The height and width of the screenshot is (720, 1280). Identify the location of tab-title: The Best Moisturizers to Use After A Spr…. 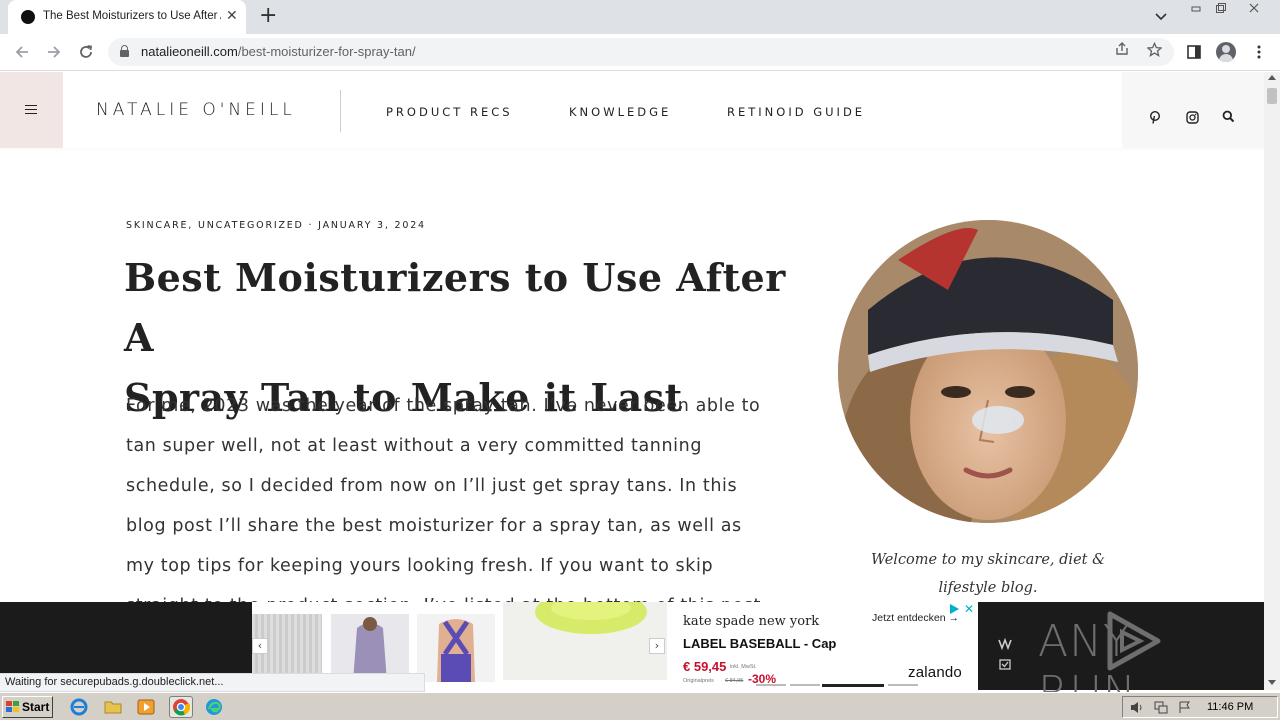
(132, 16).